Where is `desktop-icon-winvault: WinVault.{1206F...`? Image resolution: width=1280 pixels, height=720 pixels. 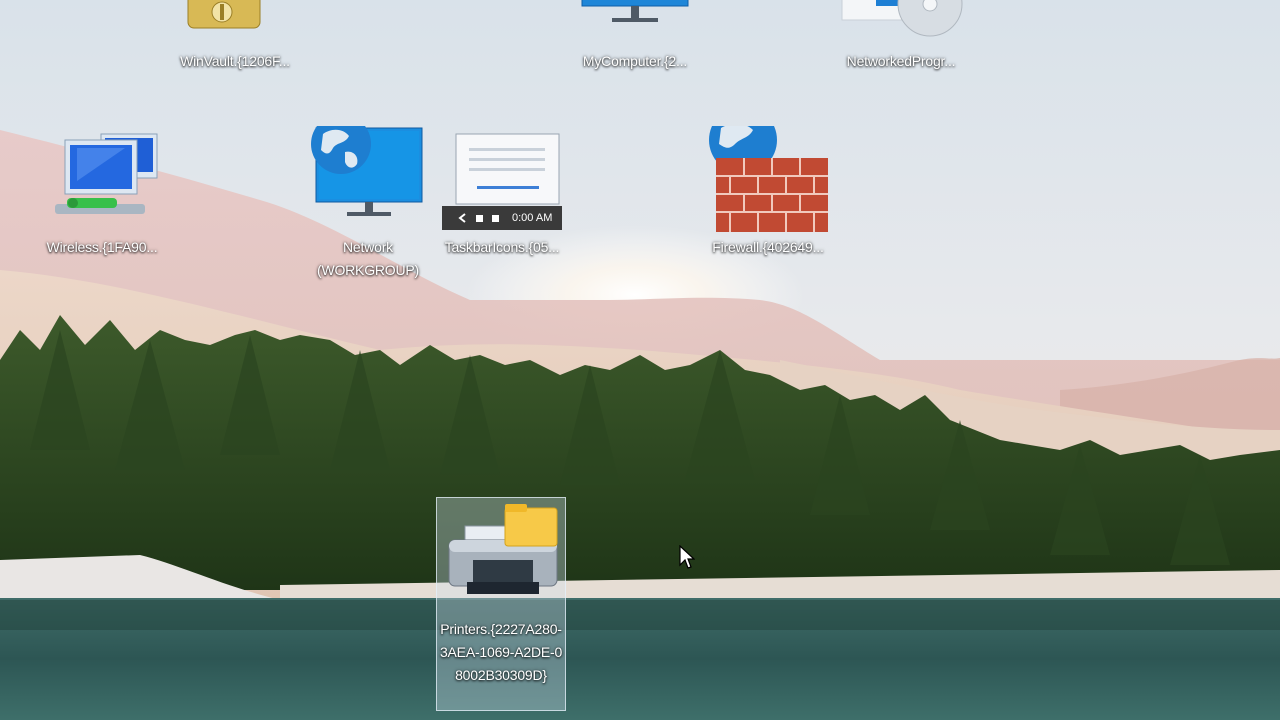
desktop-icon-winvault: WinVault.{1206F... is located at coordinates (235, 36).